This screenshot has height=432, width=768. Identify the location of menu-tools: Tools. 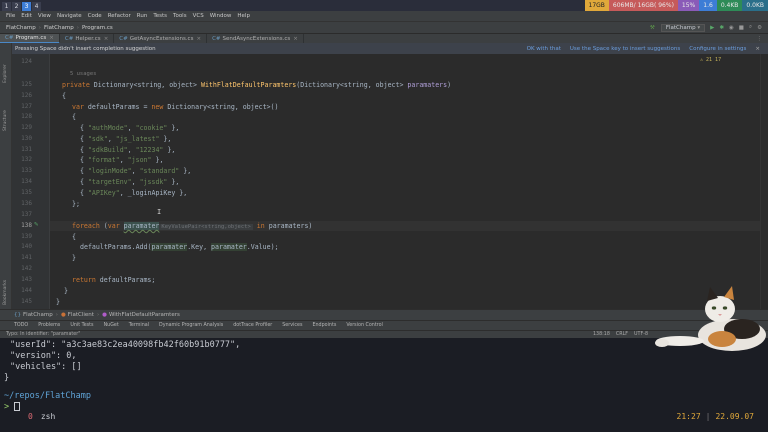
(180, 16).